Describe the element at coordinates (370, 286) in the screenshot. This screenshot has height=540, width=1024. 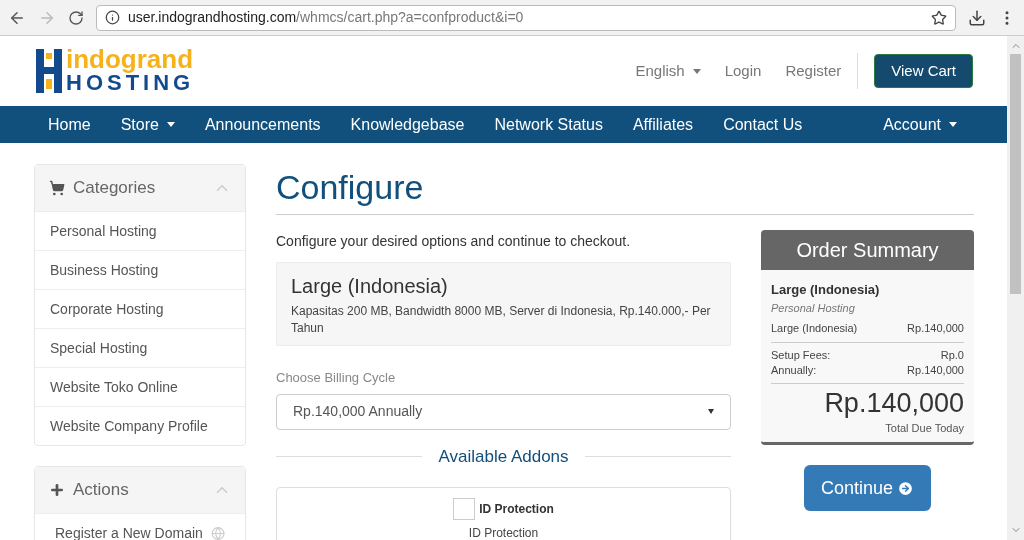
I see `product-name: Large (Indonesia)` at that location.